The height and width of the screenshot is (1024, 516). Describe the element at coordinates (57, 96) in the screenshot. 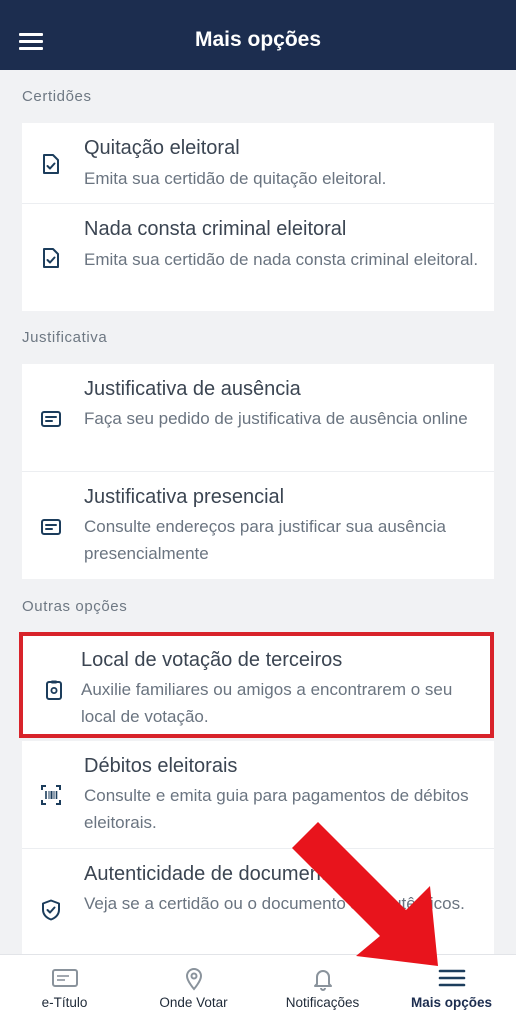

I see `section-title-certidoes: Certidões` at that location.